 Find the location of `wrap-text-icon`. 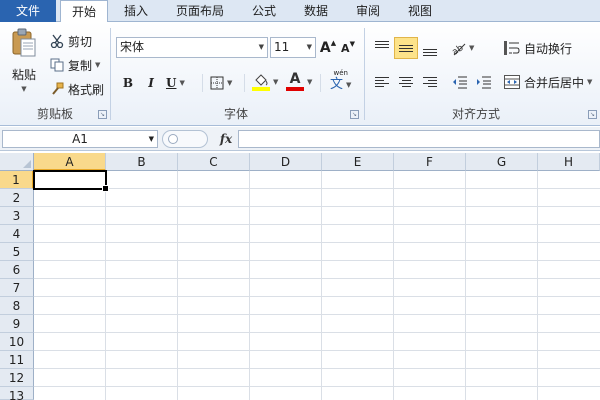

wrap-text-icon is located at coordinates (512, 48).